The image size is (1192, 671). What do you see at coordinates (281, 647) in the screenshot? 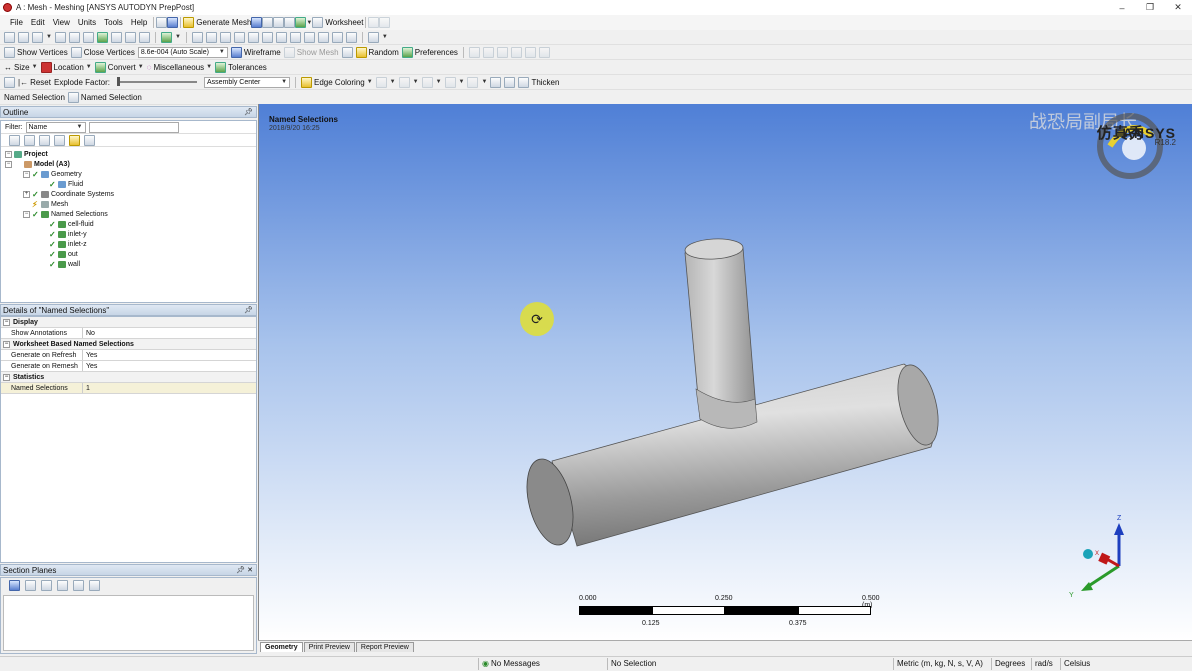
I see `tab-geometry: Geometry` at bounding box center [281, 647].